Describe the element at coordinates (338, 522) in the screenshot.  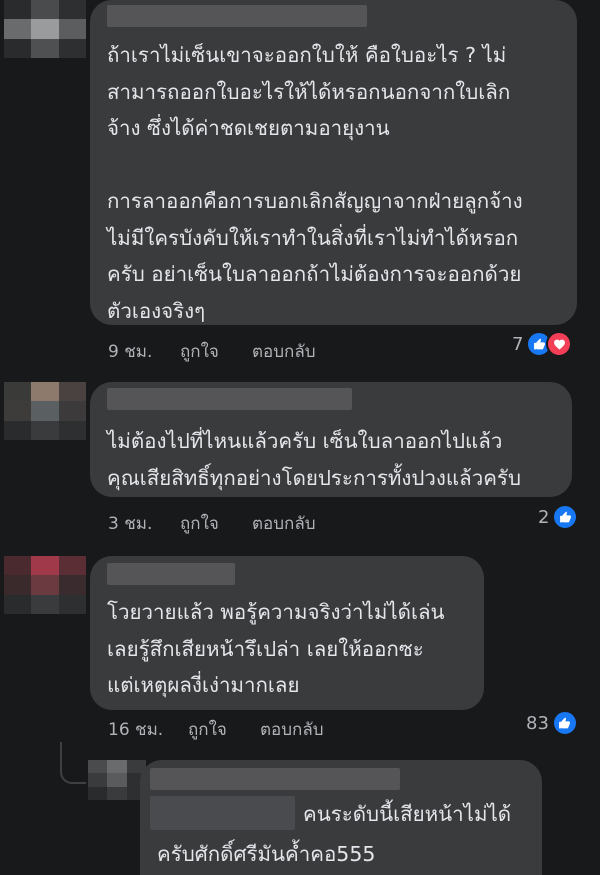
I see `comment-actions: 3 ชม. ถูกใจ ตอบกลับ` at that location.